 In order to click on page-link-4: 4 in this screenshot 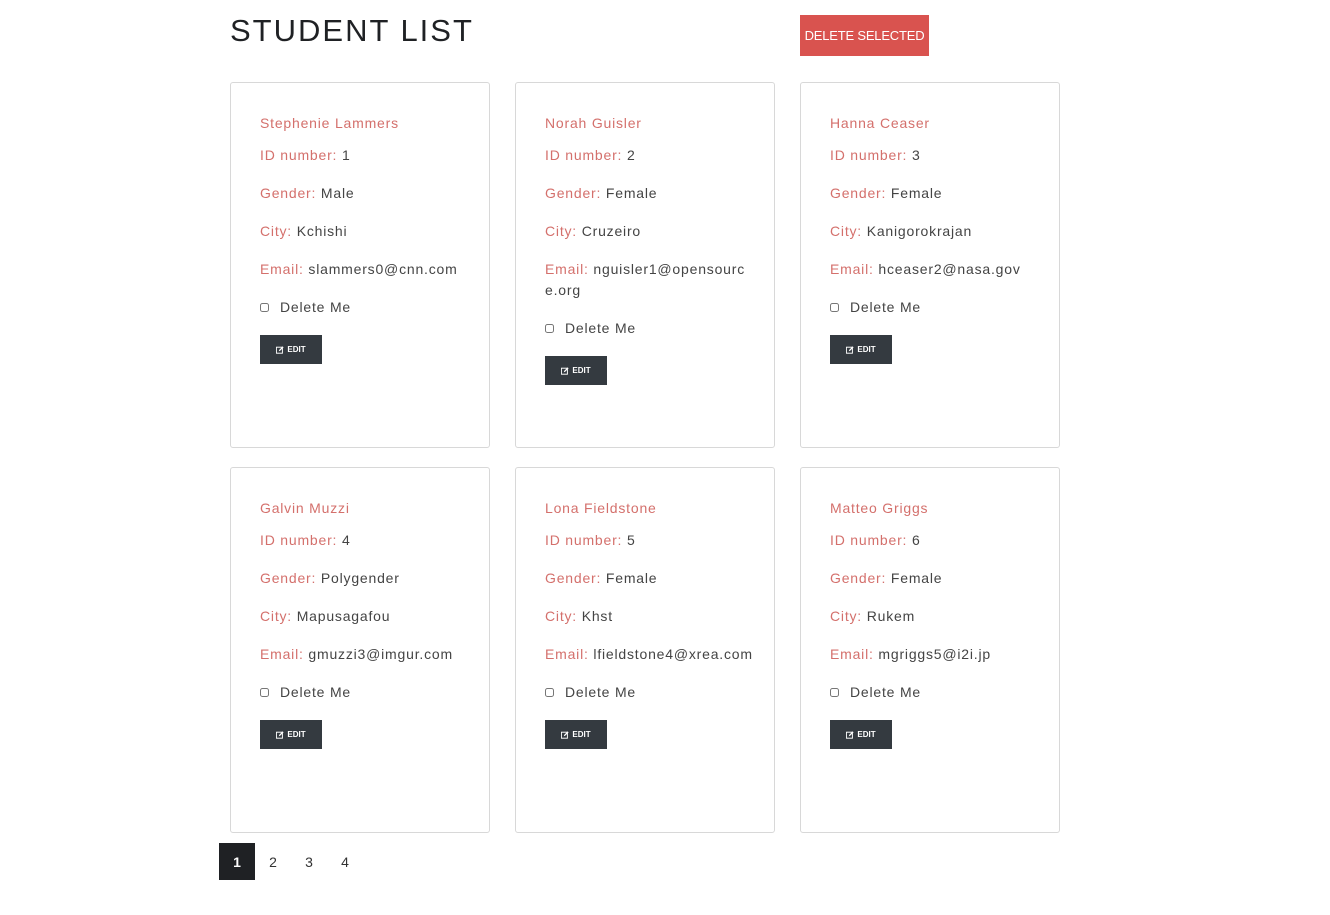, I will do `click(345, 861)`.